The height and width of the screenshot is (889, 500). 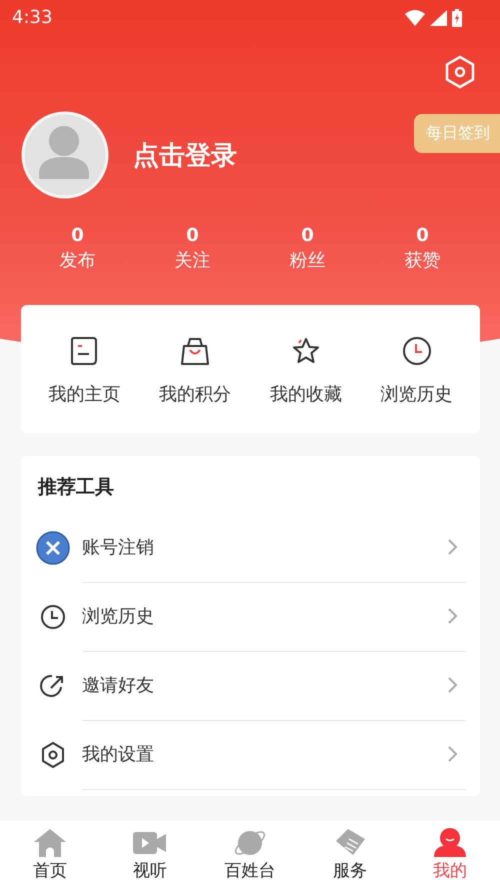 I want to click on login-link: 点击登录, so click(x=185, y=155).